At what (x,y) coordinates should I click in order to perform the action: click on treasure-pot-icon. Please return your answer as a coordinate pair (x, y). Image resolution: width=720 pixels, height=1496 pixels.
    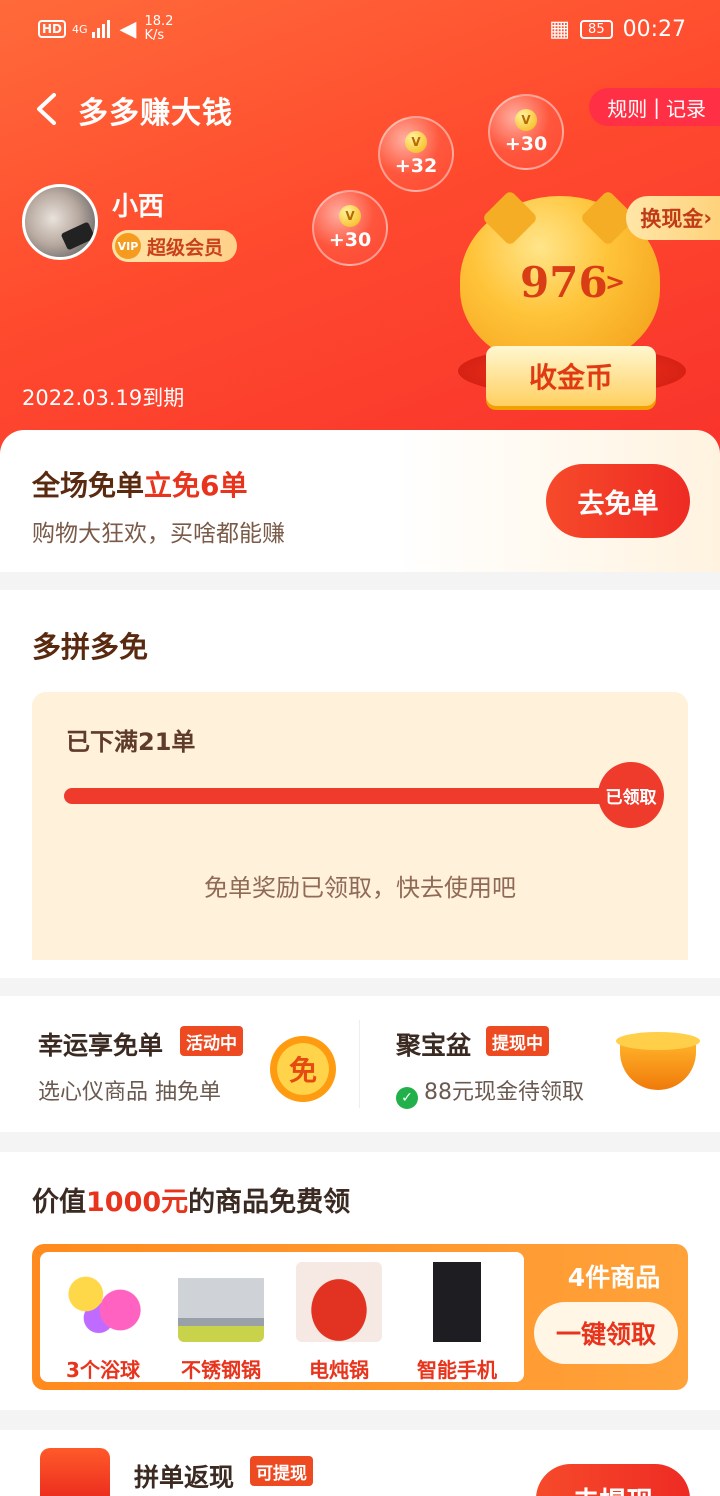
    Looking at the image, I should click on (658, 1061).